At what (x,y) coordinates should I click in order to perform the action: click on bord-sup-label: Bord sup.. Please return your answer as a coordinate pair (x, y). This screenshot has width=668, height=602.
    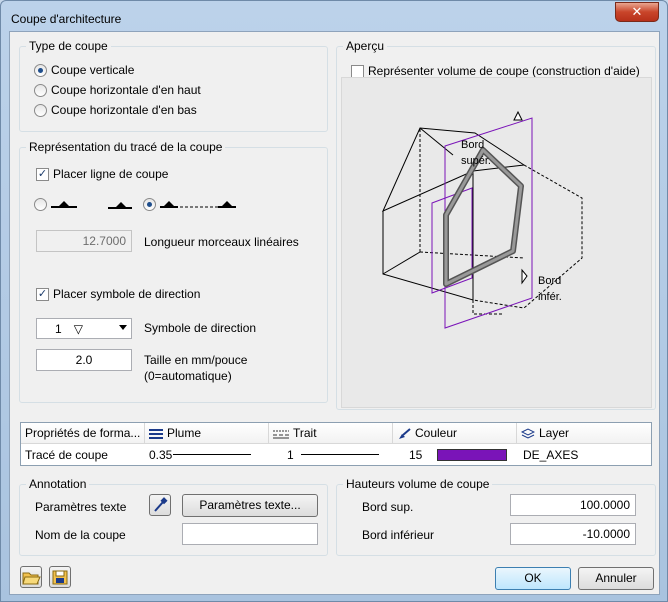
    Looking at the image, I should click on (388, 507).